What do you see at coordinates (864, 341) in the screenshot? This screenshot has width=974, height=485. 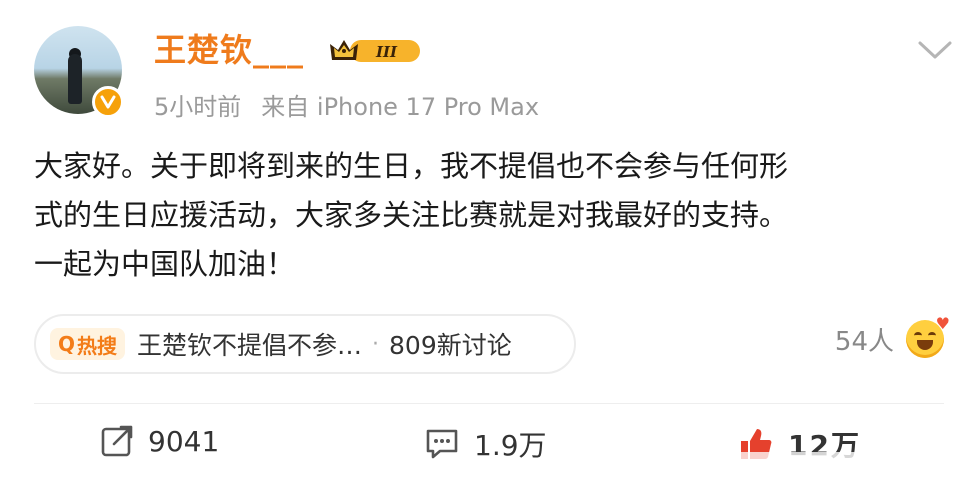 I see `reaction-count: 54人` at bounding box center [864, 341].